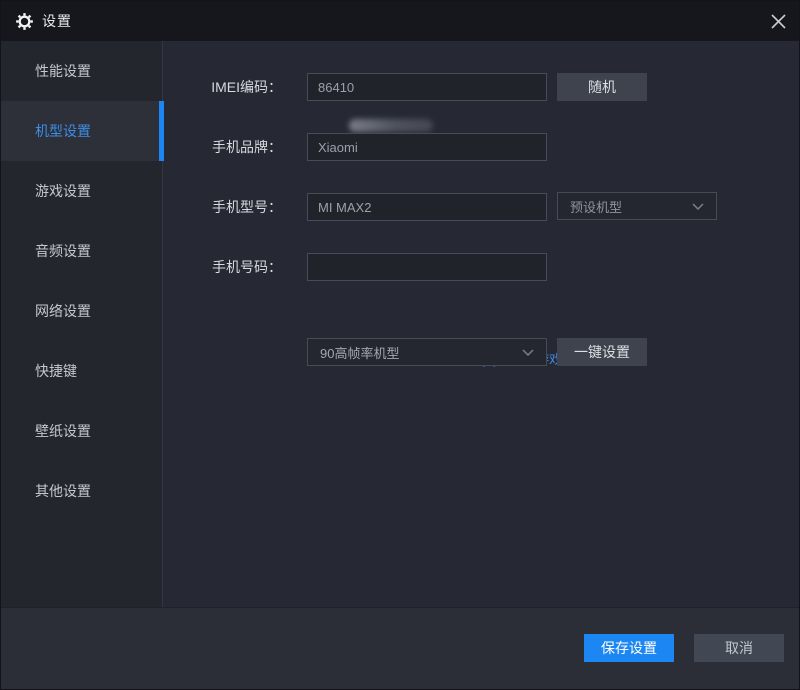  Describe the element at coordinates (63, 431) in the screenshot. I see `sidebar-item-label: 壁纸设置` at that location.